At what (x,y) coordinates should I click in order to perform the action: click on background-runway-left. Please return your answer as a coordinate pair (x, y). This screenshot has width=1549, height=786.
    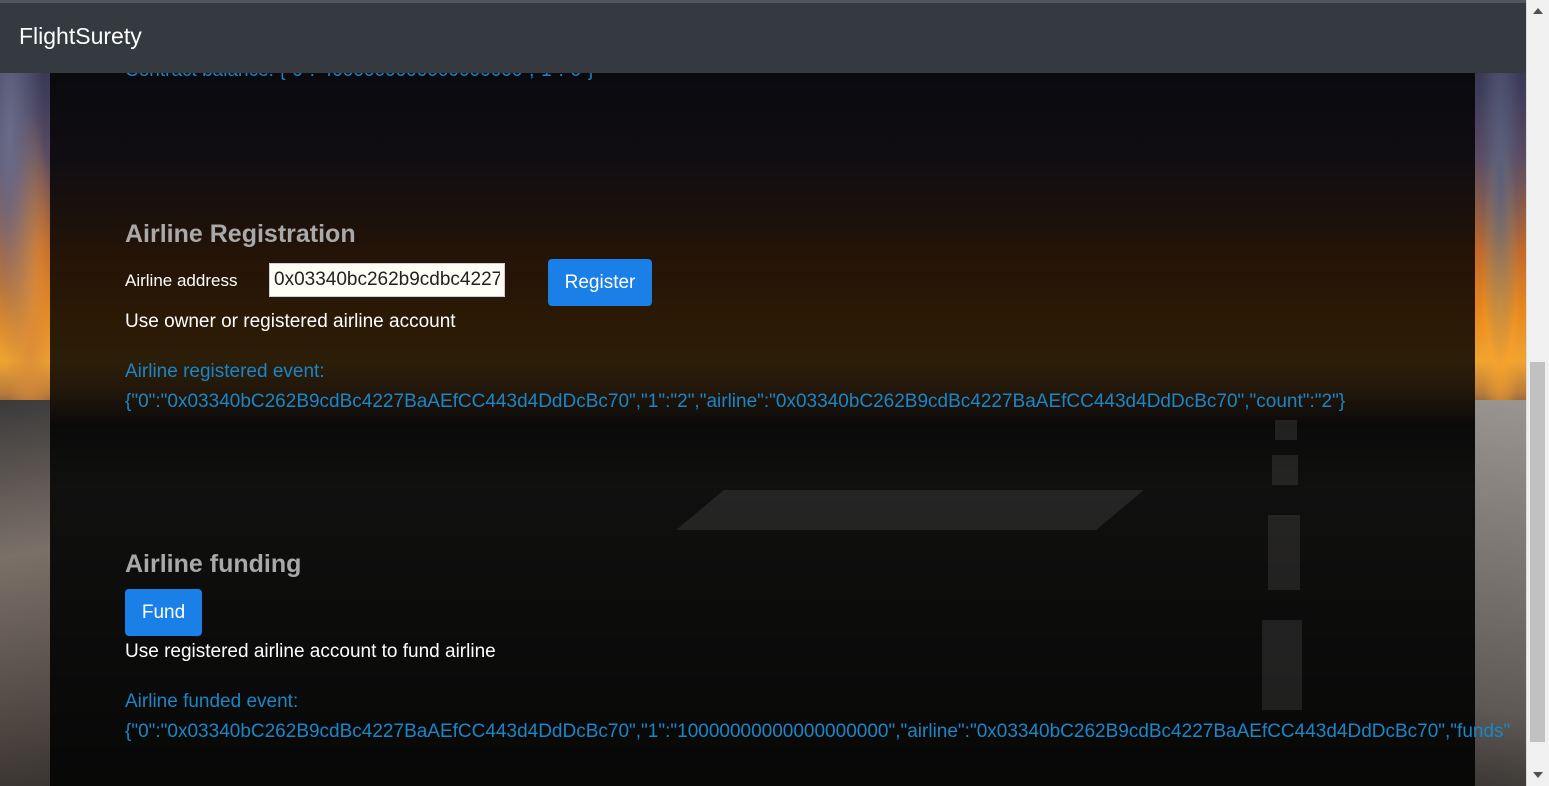
    Looking at the image, I should click on (25, 593).